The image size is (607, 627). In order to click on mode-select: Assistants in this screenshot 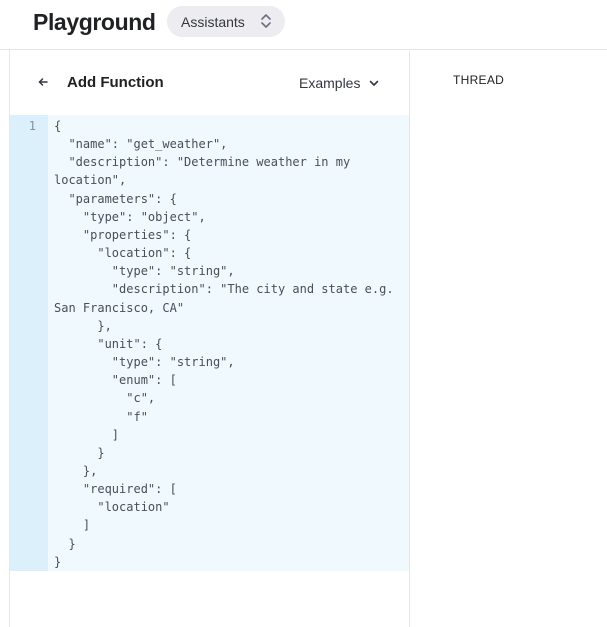, I will do `click(226, 21)`.